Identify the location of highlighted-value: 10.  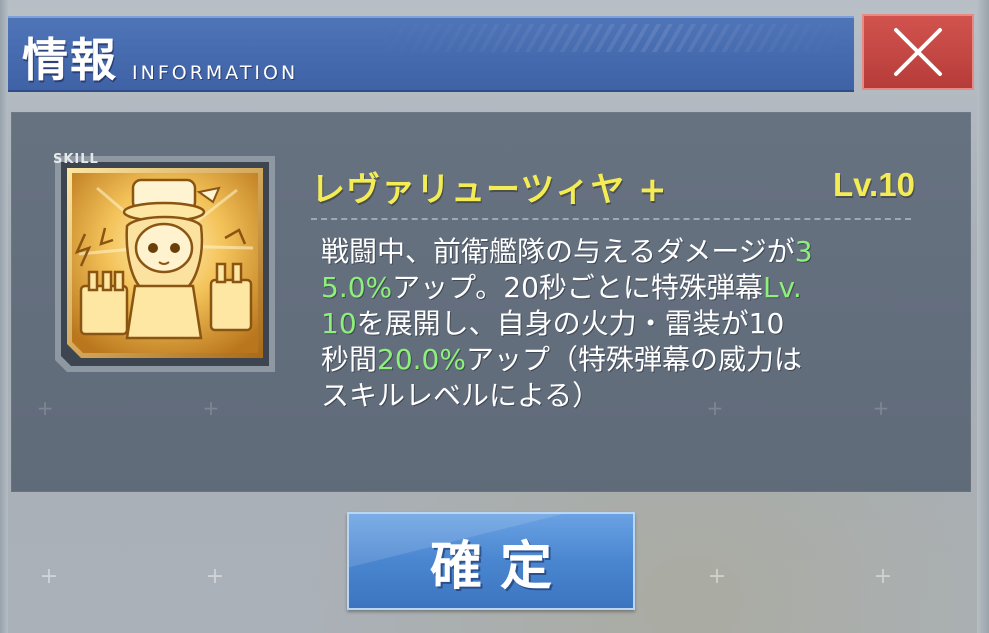
(339, 323).